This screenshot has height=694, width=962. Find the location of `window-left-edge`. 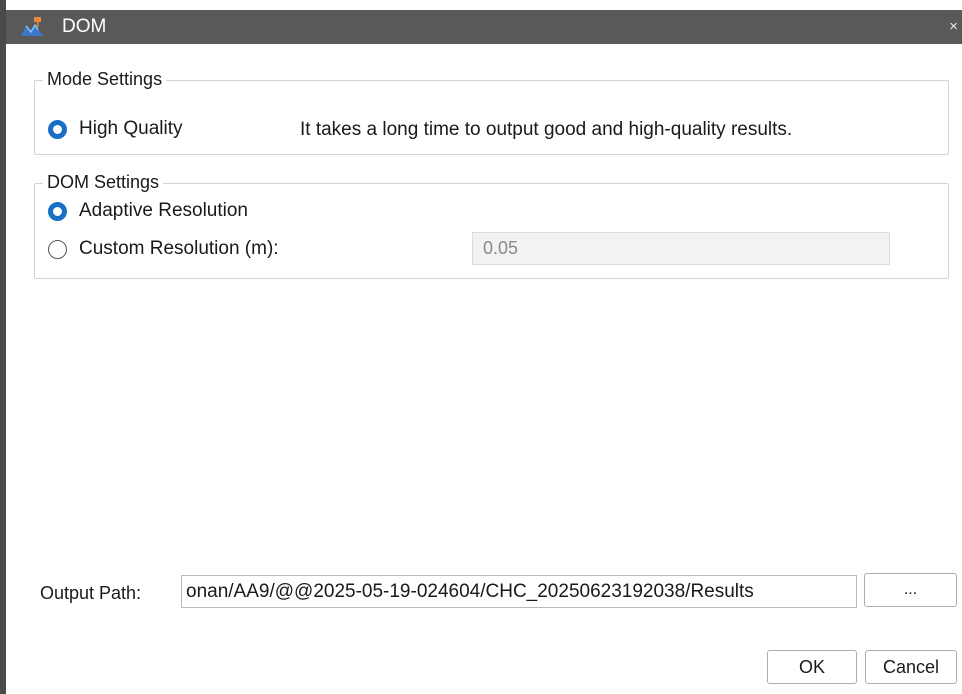

window-left-edge is located at coordinates (3, 347).